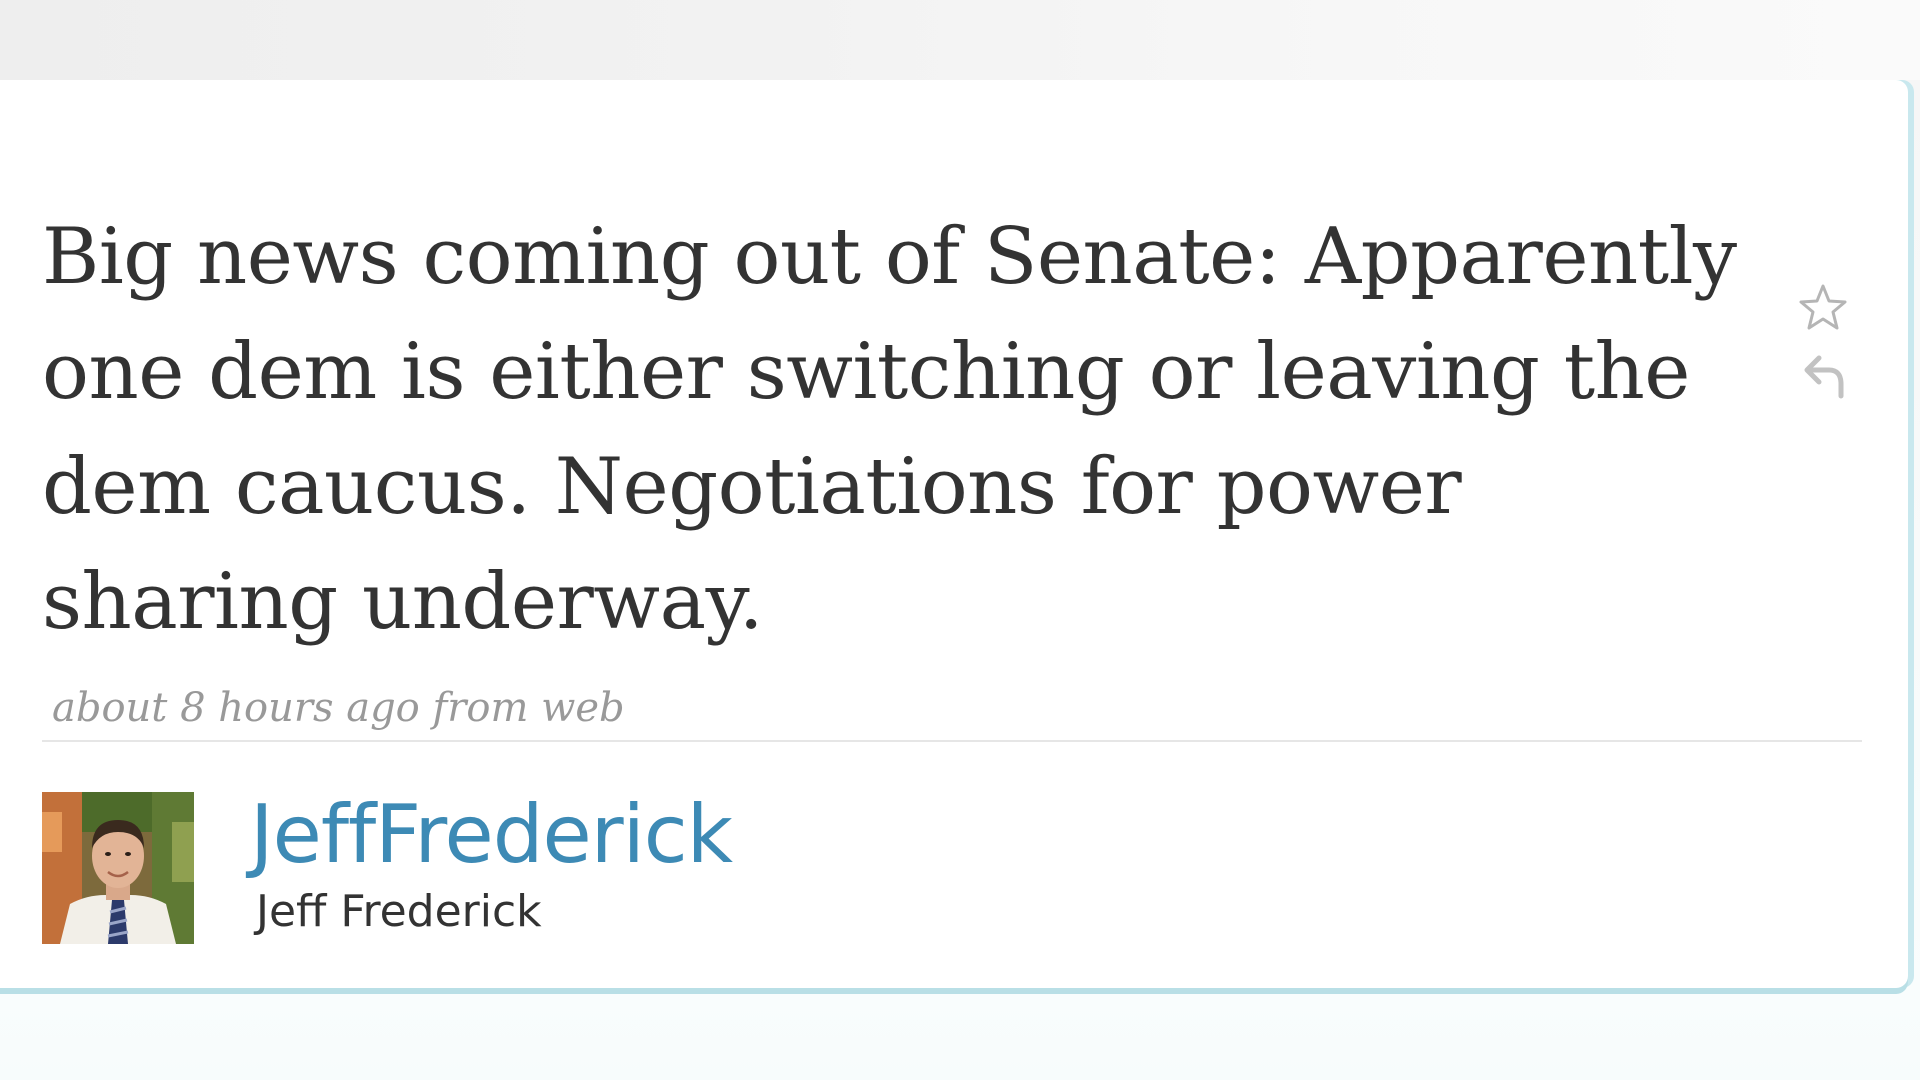 The height and width of the screenshot is (1080, 1920). What do you see at coordinates (480, 708) in the screenshot?
I see `source-prefix: from` at bounding box center [480, 708].